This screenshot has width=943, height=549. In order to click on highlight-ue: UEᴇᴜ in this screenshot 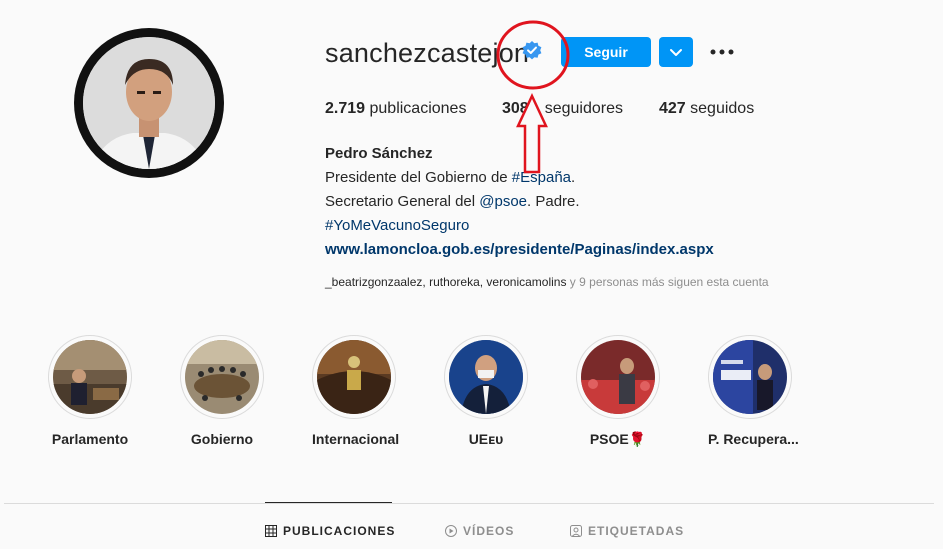, I will do `click(486, 391)`.